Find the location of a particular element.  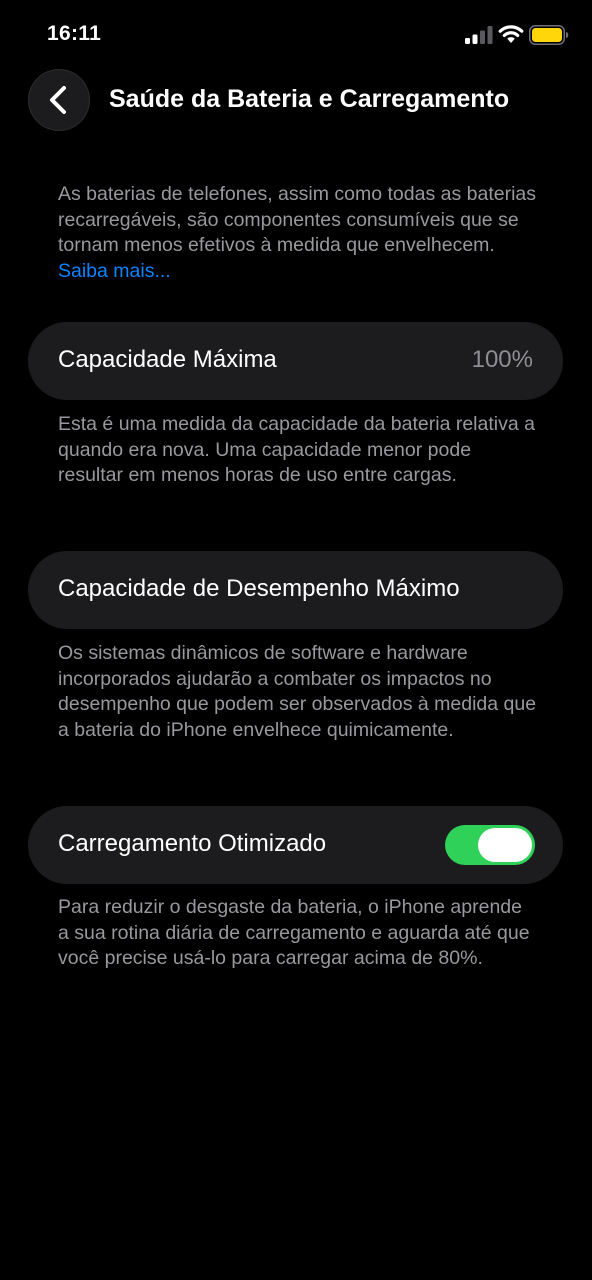

peak-performance-label: Capacidade de Desempenho Máximo is located at coordinates (259, 588).